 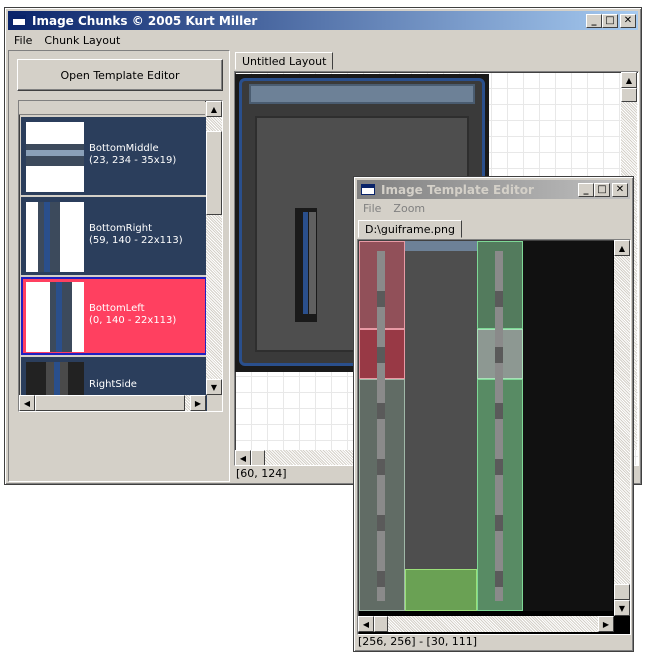 I want to click on tab-label: Untitled Layout, so click(x=284, y=61).